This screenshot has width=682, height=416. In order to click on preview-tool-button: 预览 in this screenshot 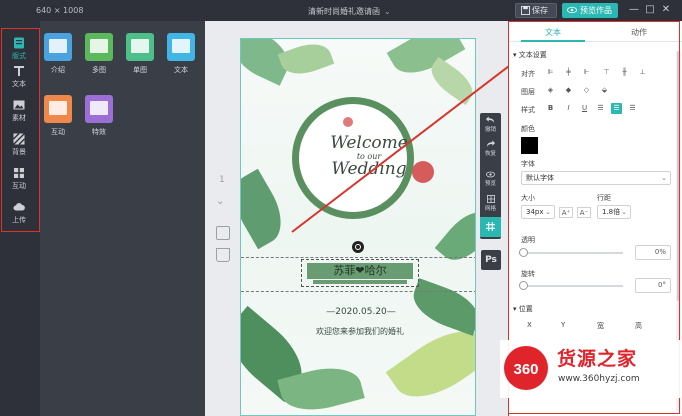, I will do `click(490, 179)`.